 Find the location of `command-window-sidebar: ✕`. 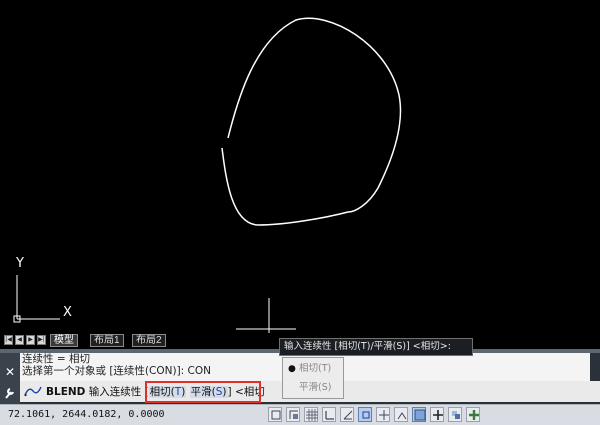

command-window-sidebar: ✕ is located at coordinates (10, 378).